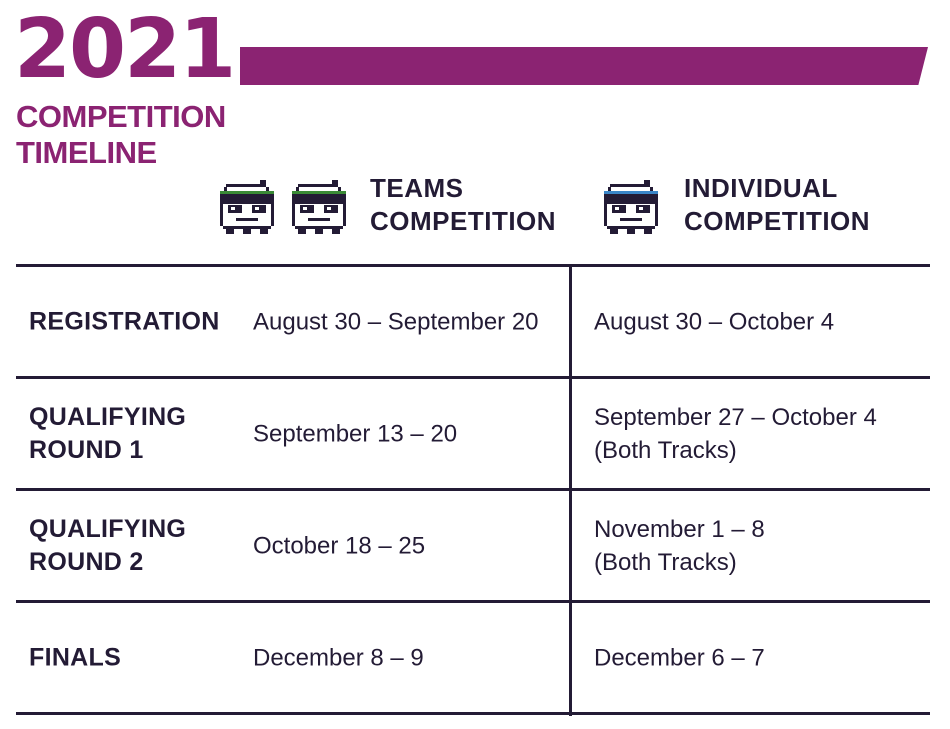  Describe the element at coordinates (339, 546) in the screenshot. I see `teams-date: October 18 – 25` at that location.